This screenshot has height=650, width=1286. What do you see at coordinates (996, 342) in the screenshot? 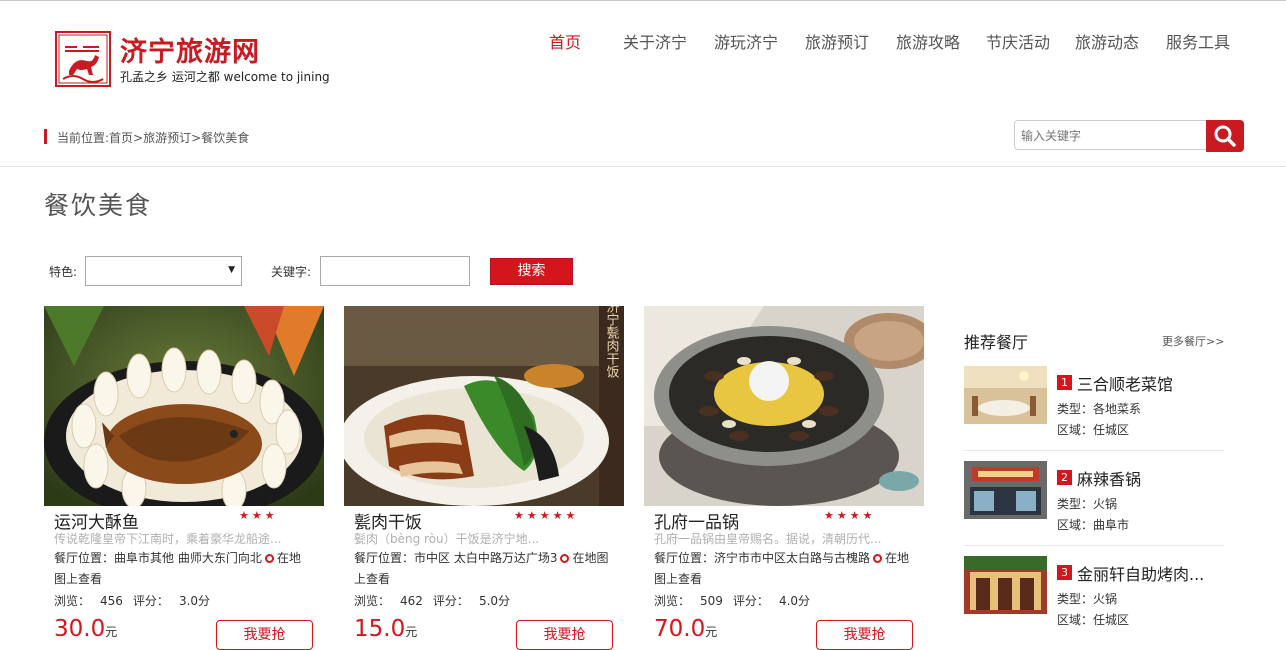
I see `recommended-restaurants-title: 推荐餐厅` at bounding box center [996, 342].